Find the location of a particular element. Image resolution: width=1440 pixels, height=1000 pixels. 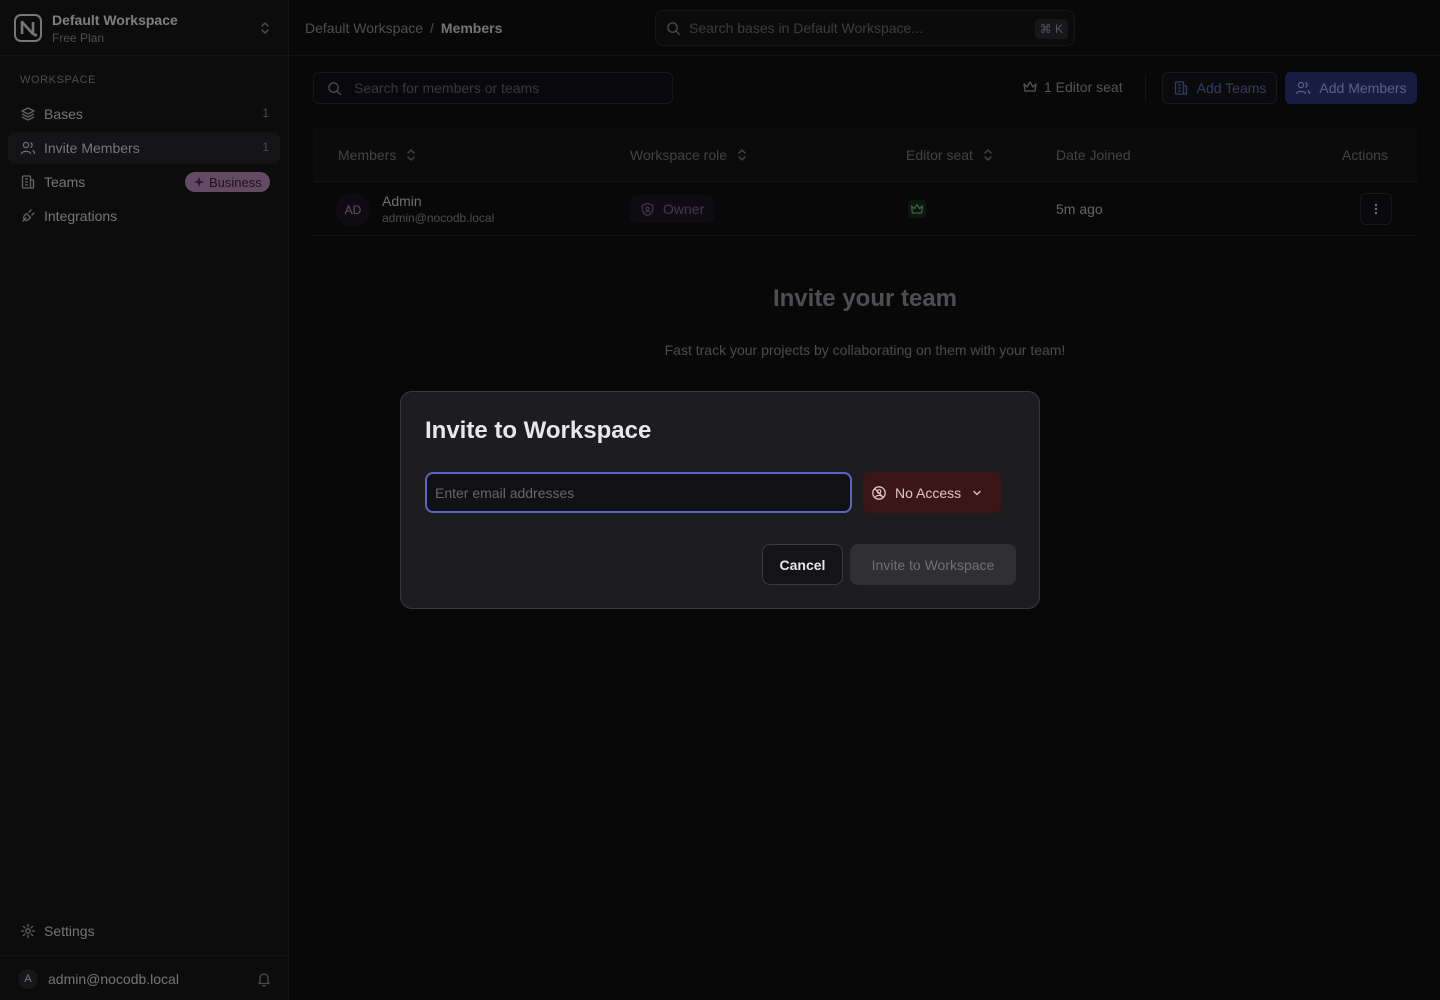

access-role-select: No Access is located at coordinates (932, 492).